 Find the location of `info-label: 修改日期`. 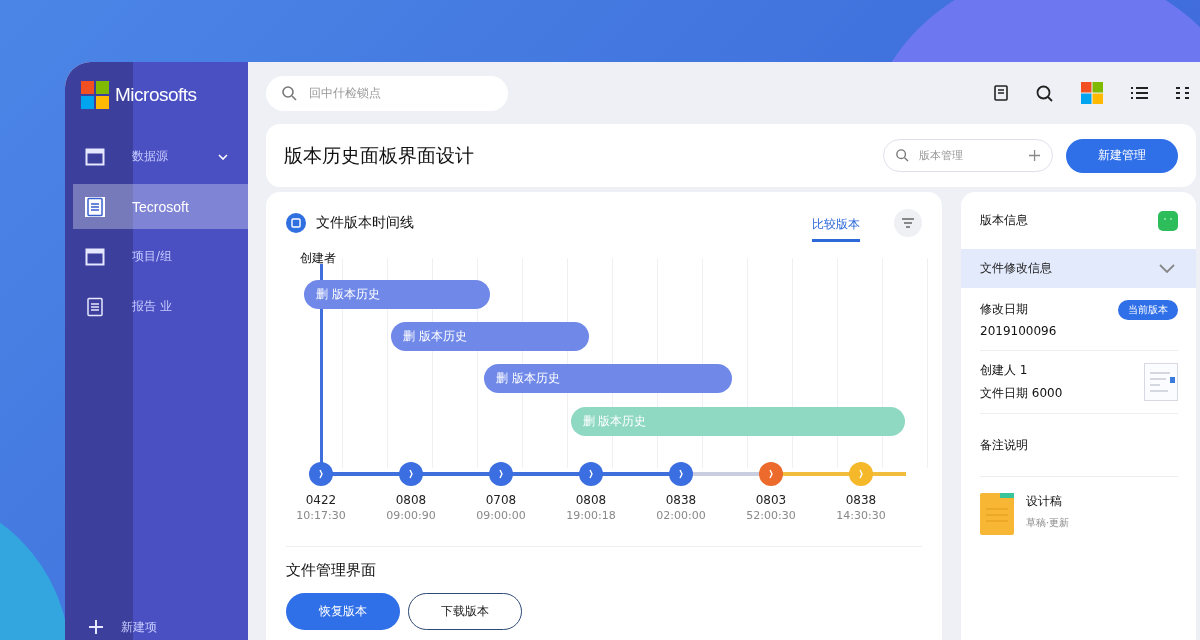

info-label: 修改日期 is located at coordinates (1004, 309).